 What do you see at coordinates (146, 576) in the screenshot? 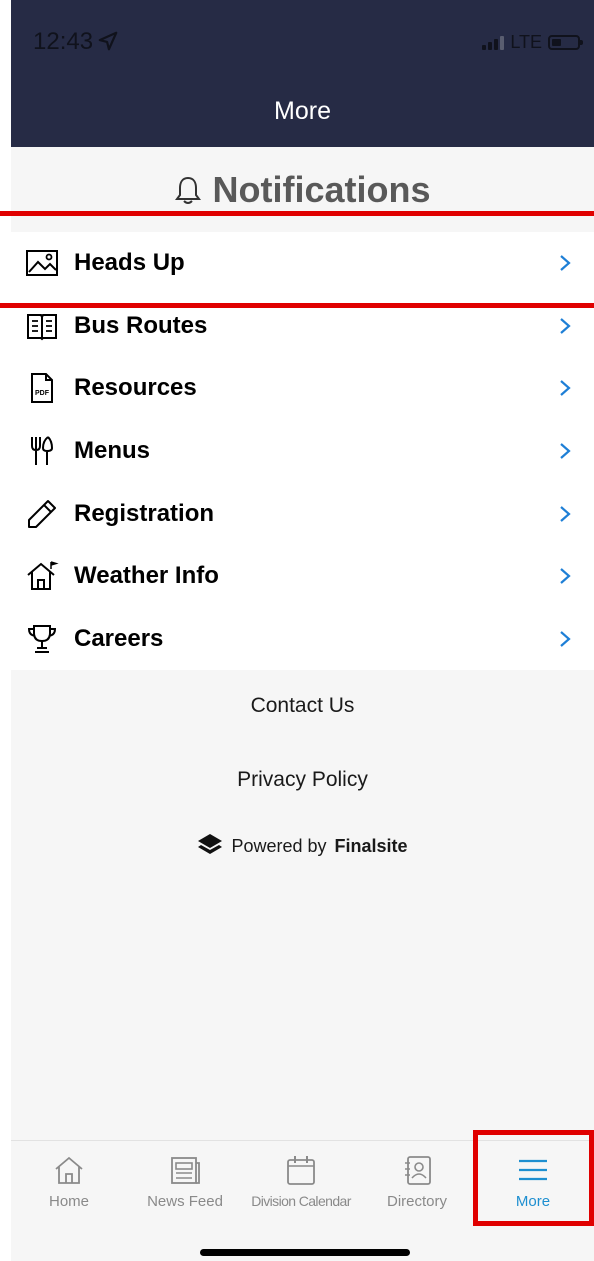
I see `menu-item-label: Weather Info` at bounding box center [146, 576].